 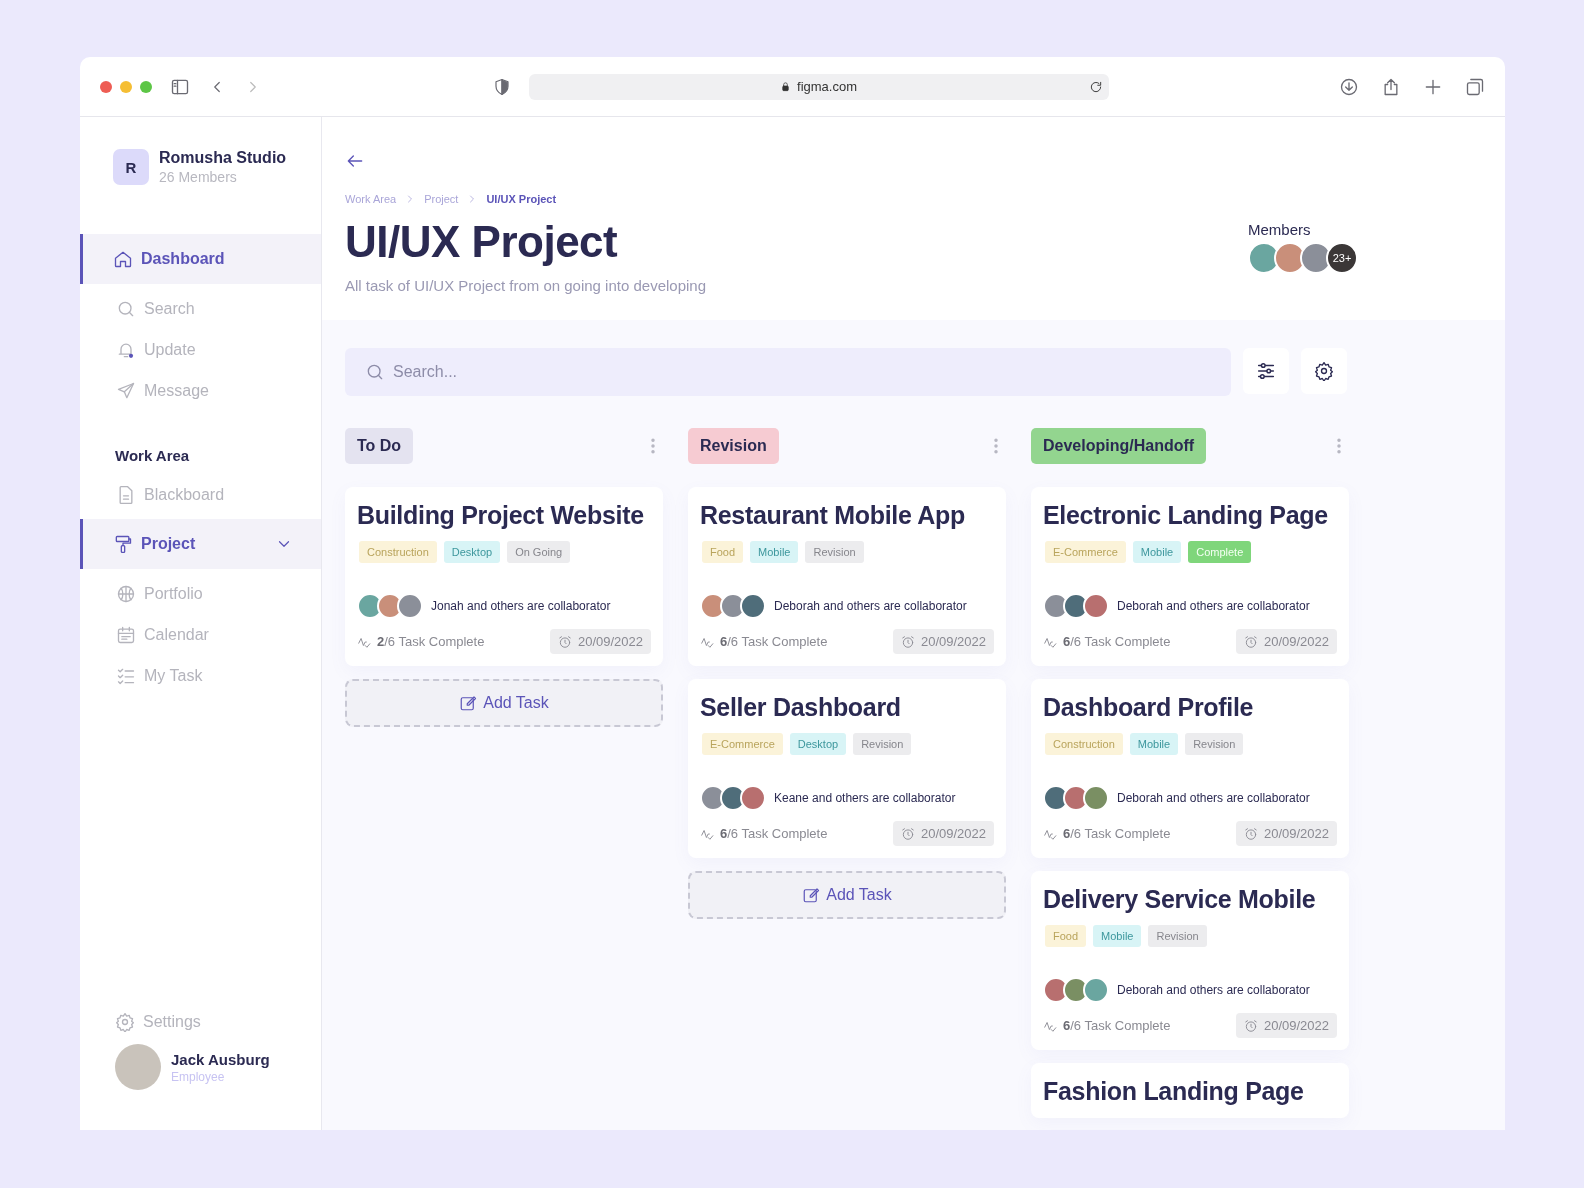 I want to click on column-label: Revision, so click(x=733, y=446).